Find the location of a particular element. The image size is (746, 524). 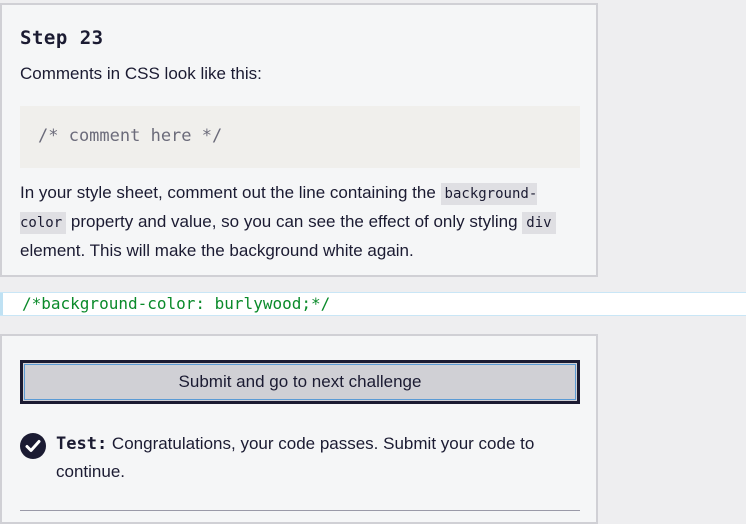

code-editor-line: /*background-color: burlywood;*/ is located at coordinates (373, 304).